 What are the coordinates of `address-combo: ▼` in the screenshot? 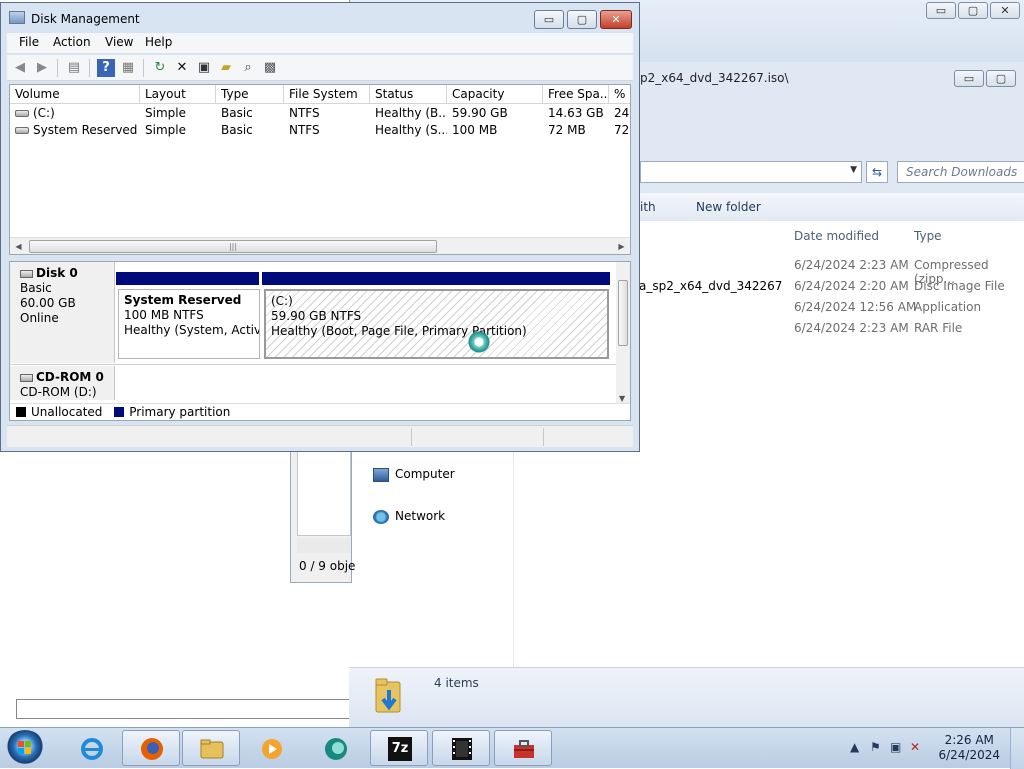 It's located at (751, 172).